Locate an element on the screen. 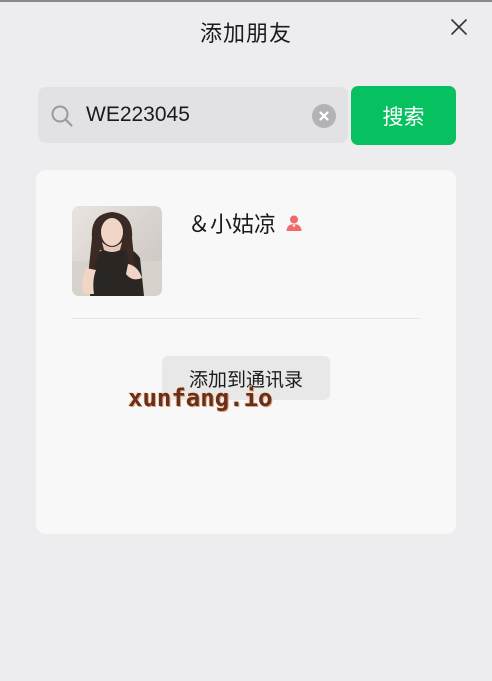 This screenshot has width=492, height=681. clear-search-button is located at coordinates (324, 116).